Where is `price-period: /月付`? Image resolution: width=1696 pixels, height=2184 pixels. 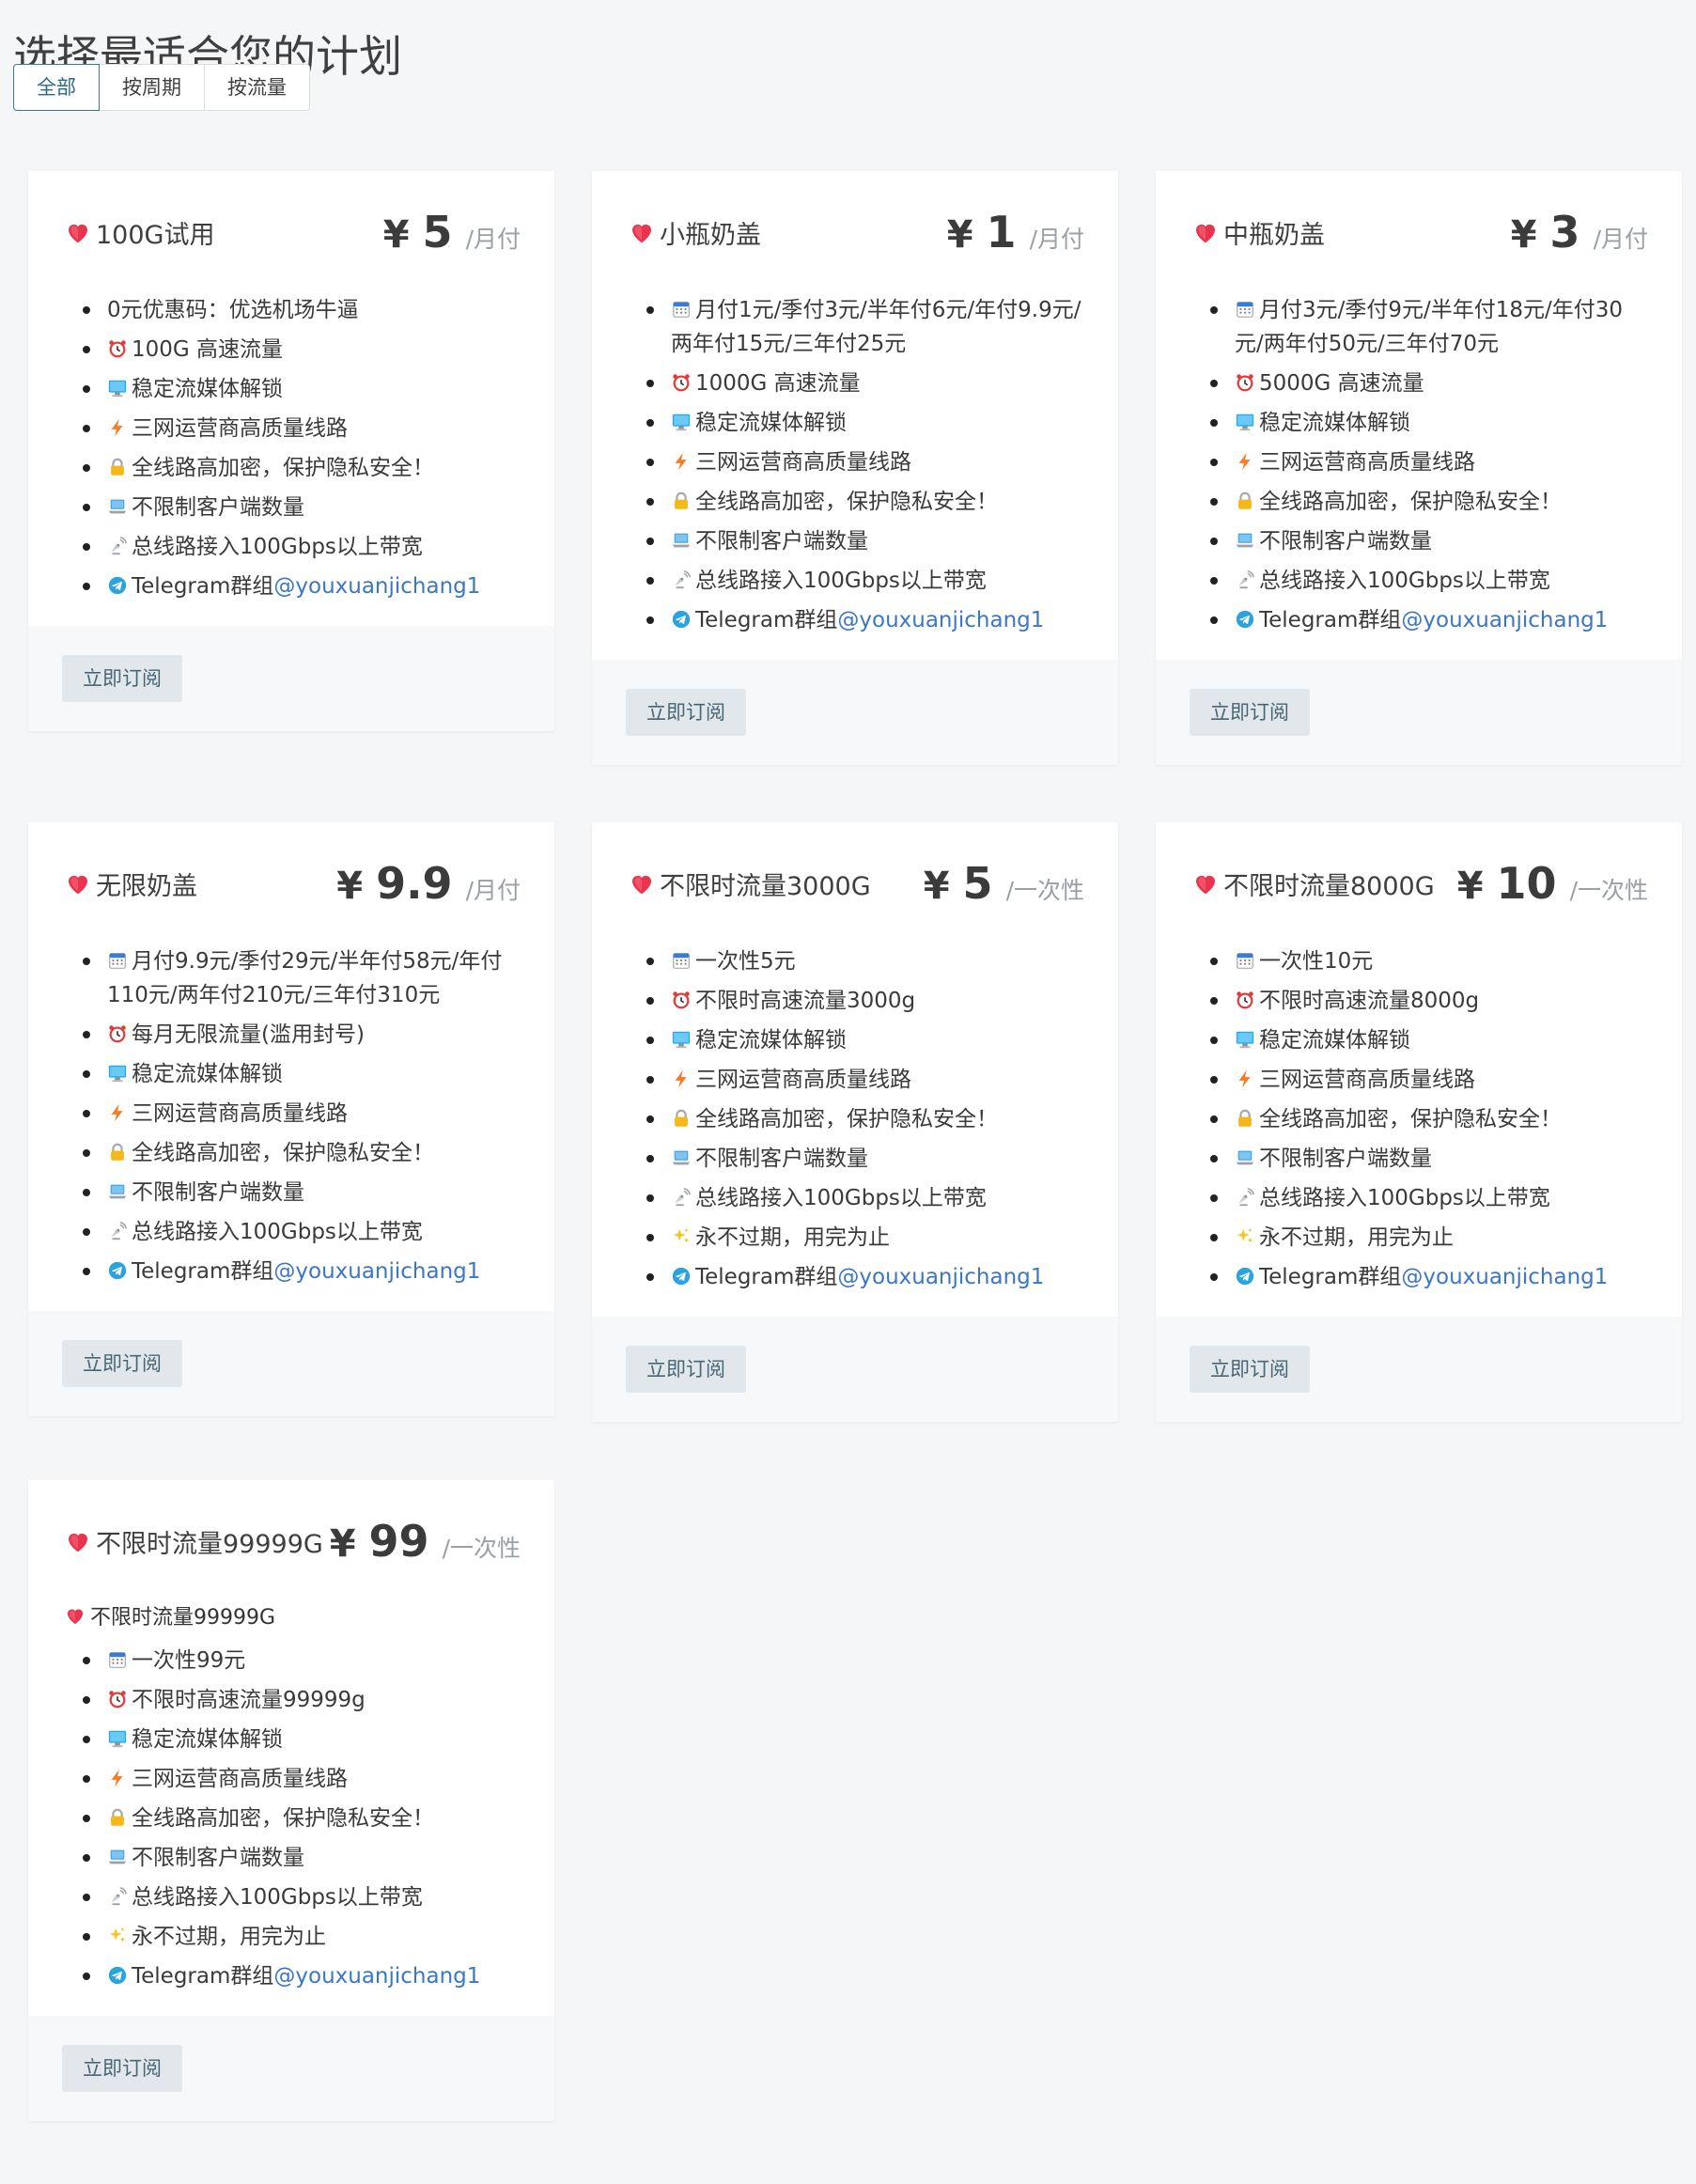
price-period: /月付 is located at coordinates (493, 239).